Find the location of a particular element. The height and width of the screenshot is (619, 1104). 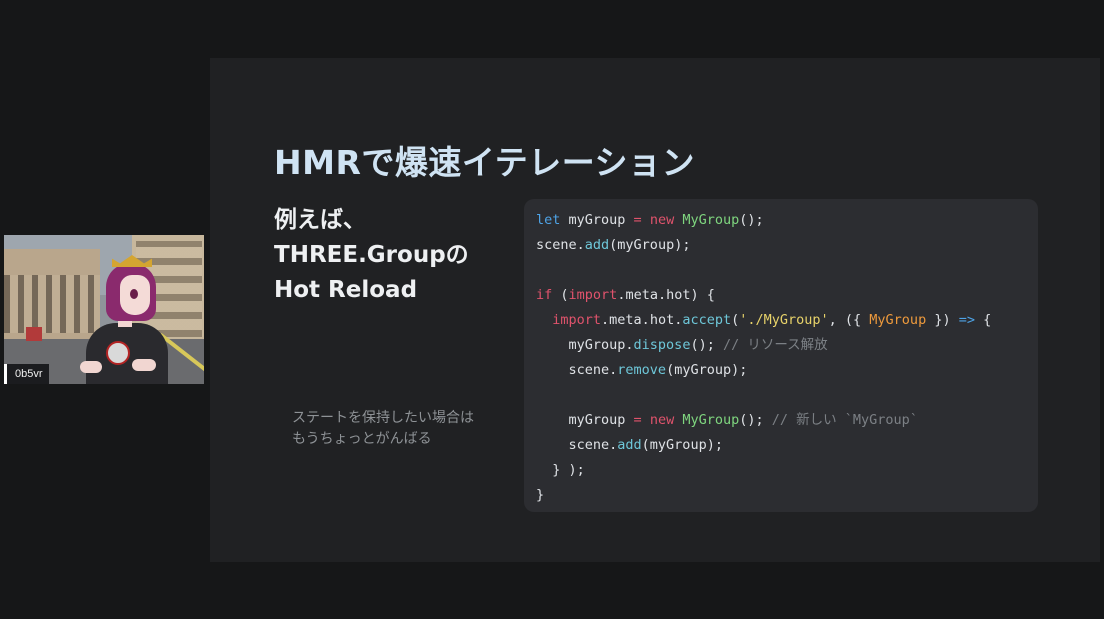

slide-title: HMRで爆速イテレーション is located at coordinates (485, 162).